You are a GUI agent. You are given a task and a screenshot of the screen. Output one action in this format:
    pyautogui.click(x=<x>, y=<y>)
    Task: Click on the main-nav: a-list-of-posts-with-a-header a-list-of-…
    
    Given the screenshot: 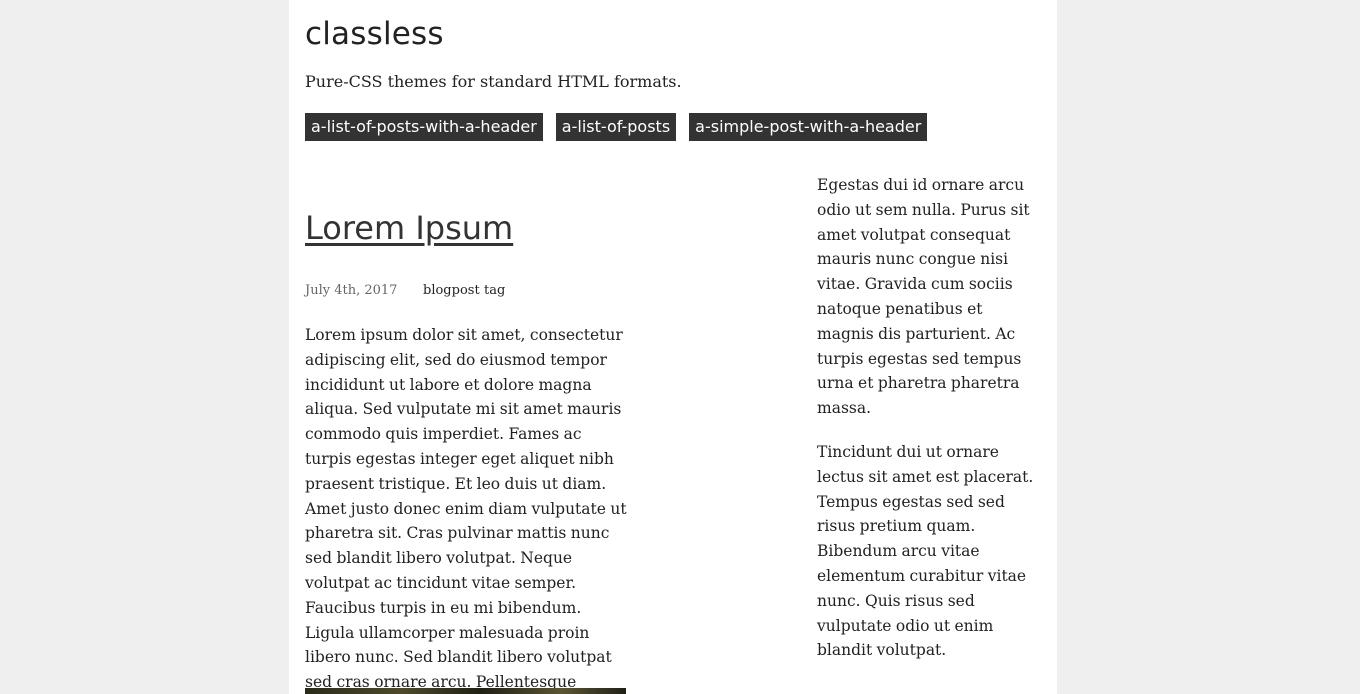 What is the action you would take?
    pyautogui.click(x=616, y=127)
    